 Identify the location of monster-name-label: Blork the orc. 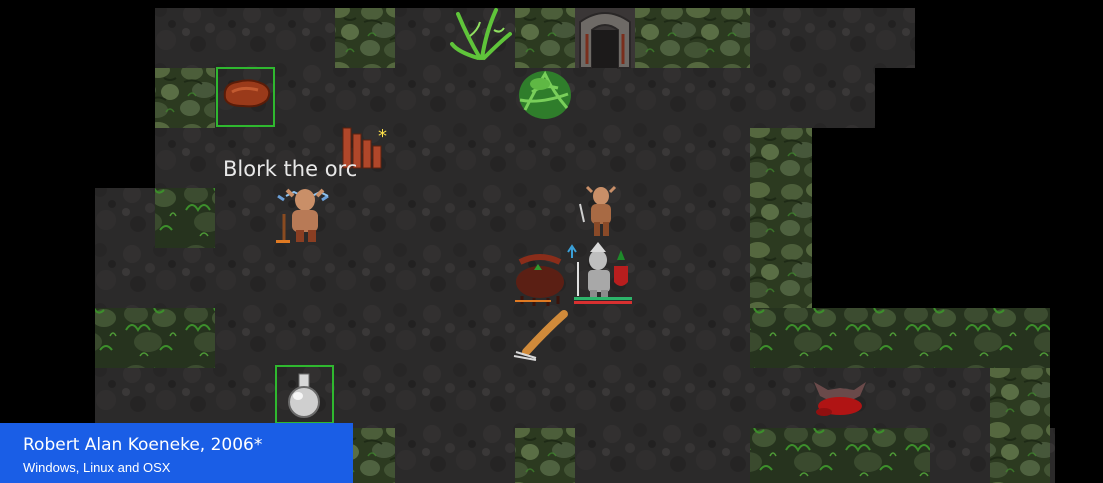
(290, 169).